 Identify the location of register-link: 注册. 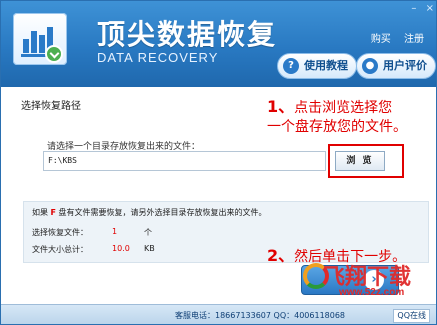
(414, 39).